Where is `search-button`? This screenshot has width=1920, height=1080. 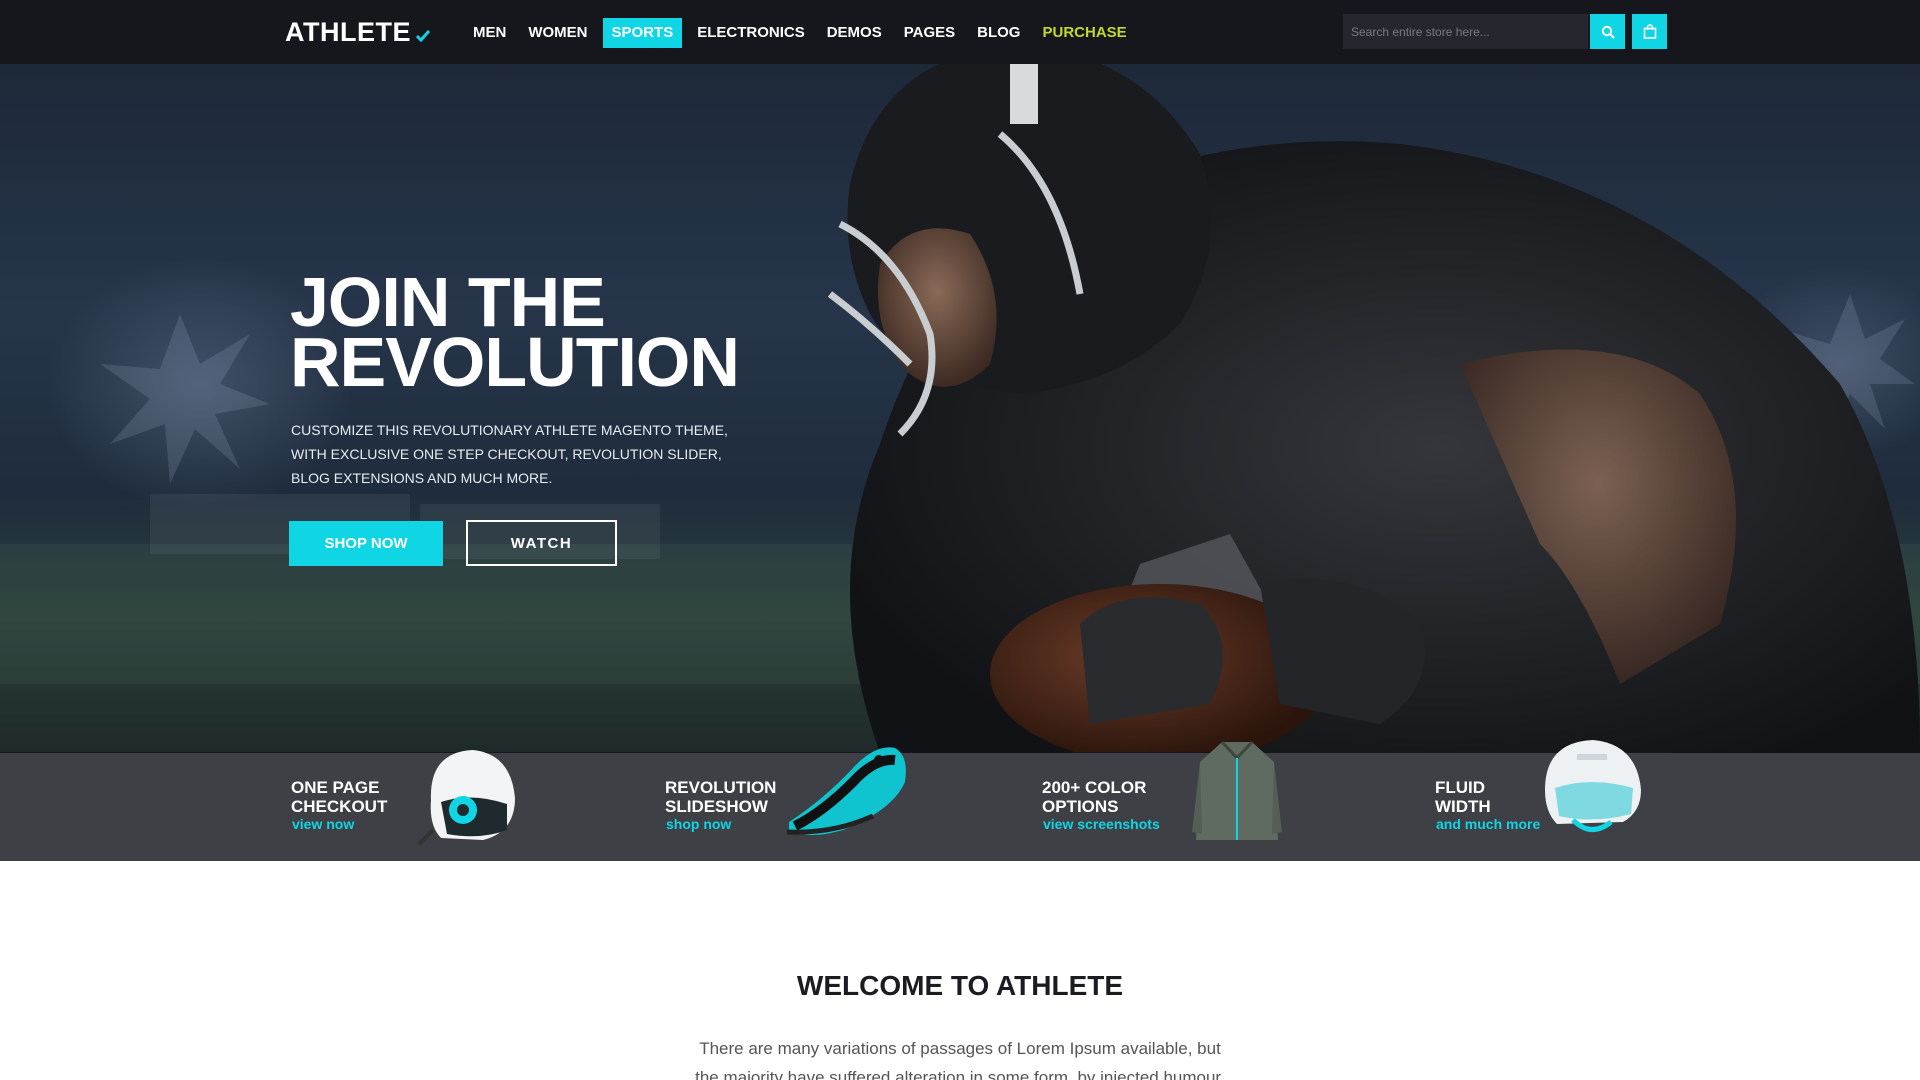
search-button is located at coordinates (1607, 31).